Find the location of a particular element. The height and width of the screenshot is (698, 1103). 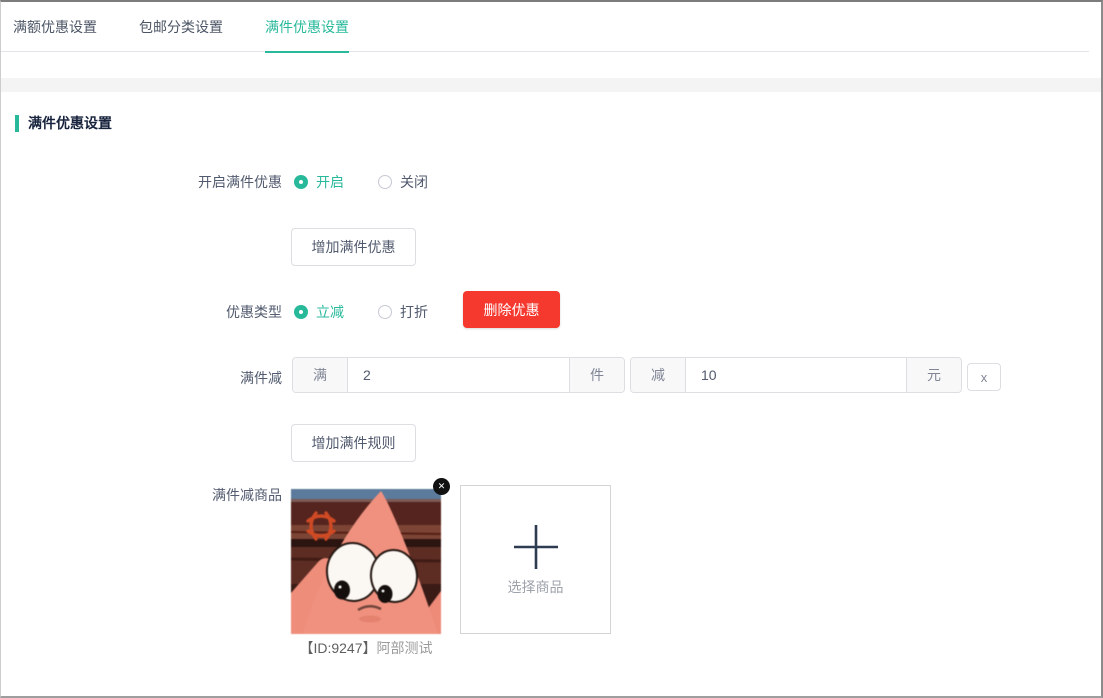

product-caption: 【ID:9247】阿部测试 is located at coordinates (366, 648).